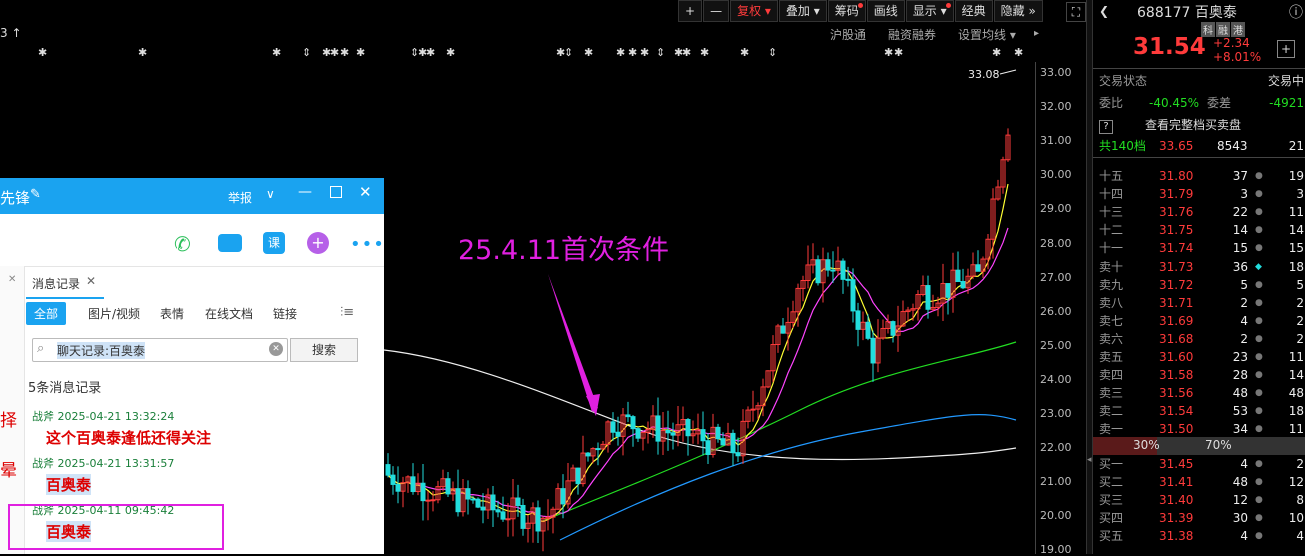 This screenshot has height=556, width=1305. I want to click on asks-row: 卖五 31.60 23 ● 11, so click(1201, 357).